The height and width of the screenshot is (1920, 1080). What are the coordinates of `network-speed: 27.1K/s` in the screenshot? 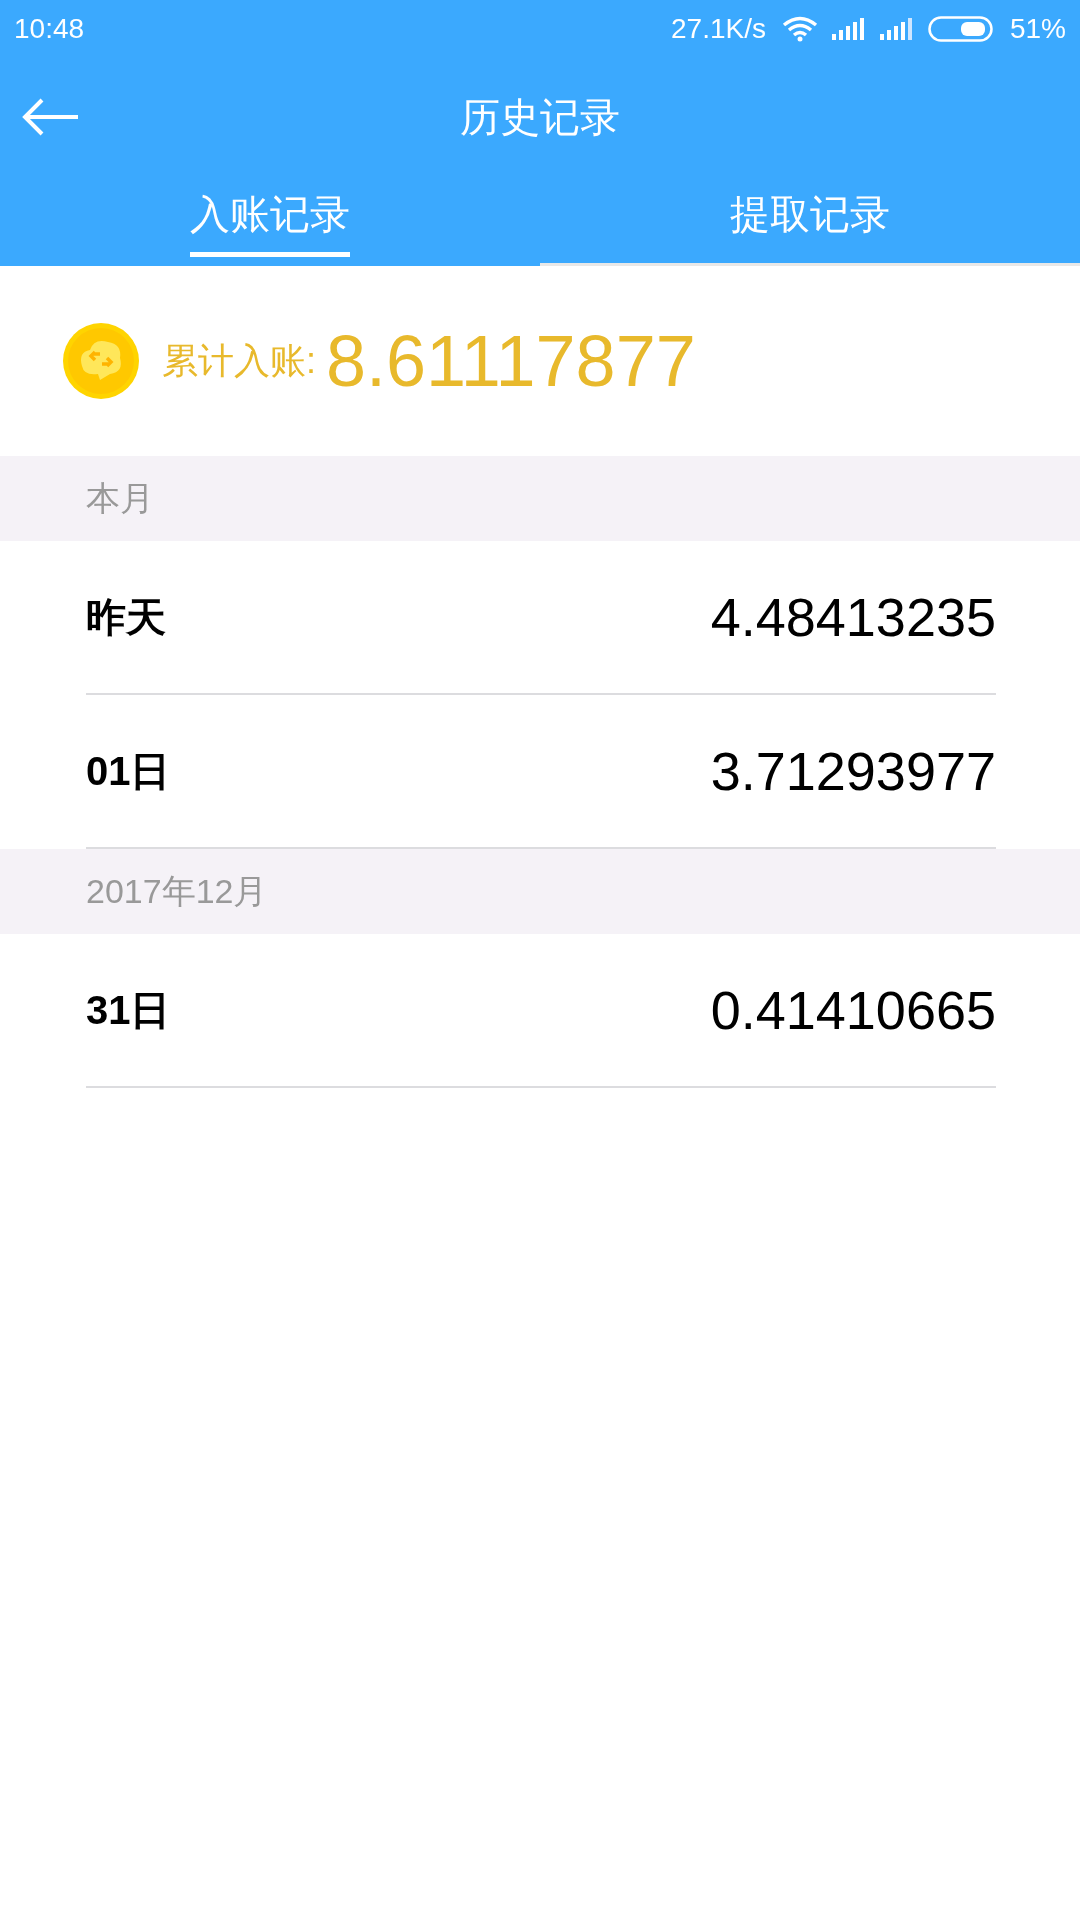 It's located at (718, 29).